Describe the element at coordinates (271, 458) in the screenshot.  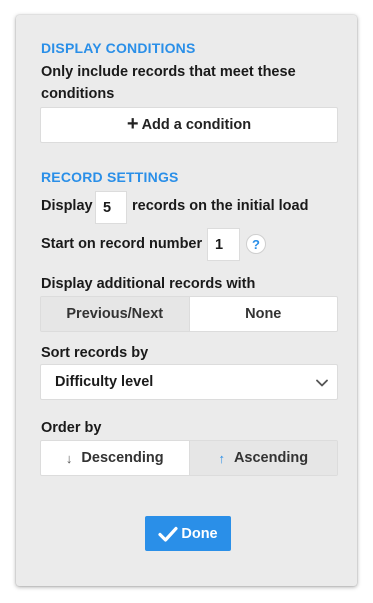
I see `option-ascending-label: Ascending` at that location.